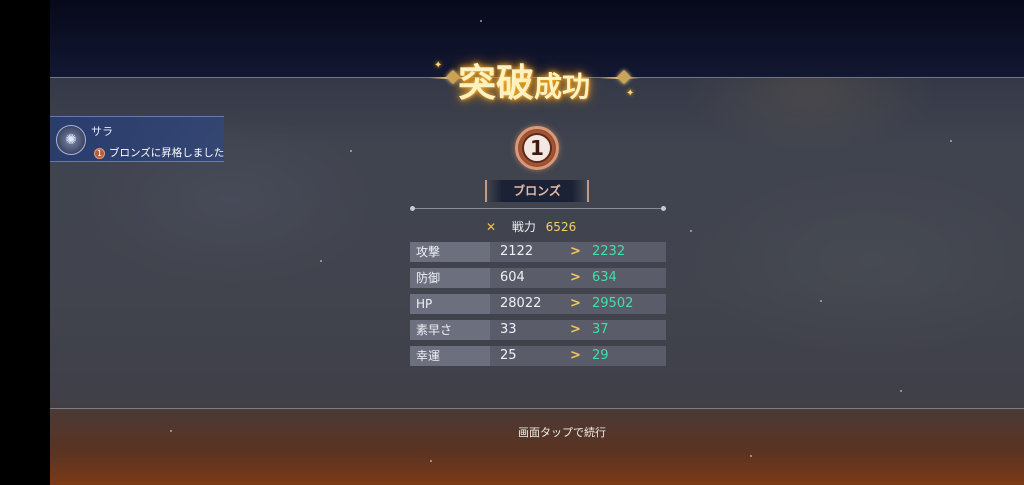  I want to click on power-label: 戦力, so click(523, 227).